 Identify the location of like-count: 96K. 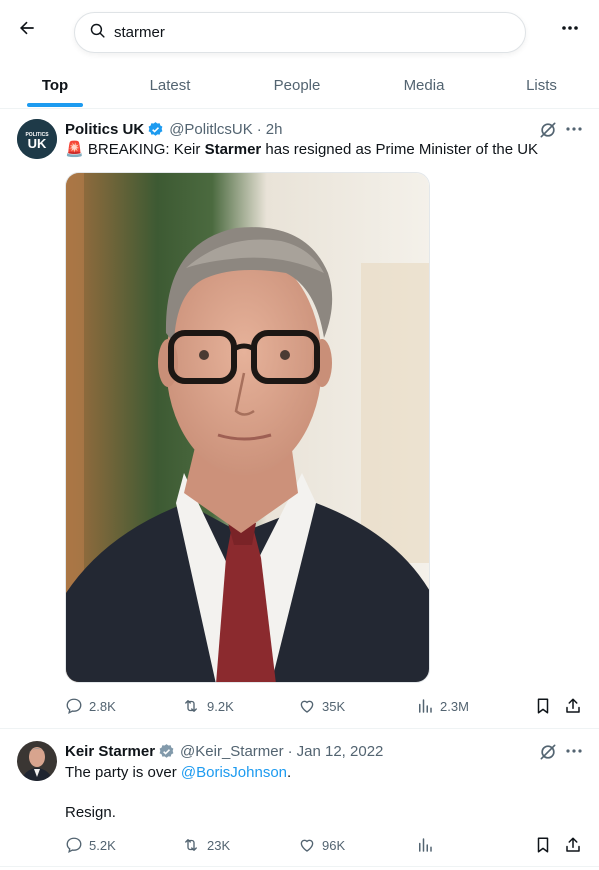
(334, 845).